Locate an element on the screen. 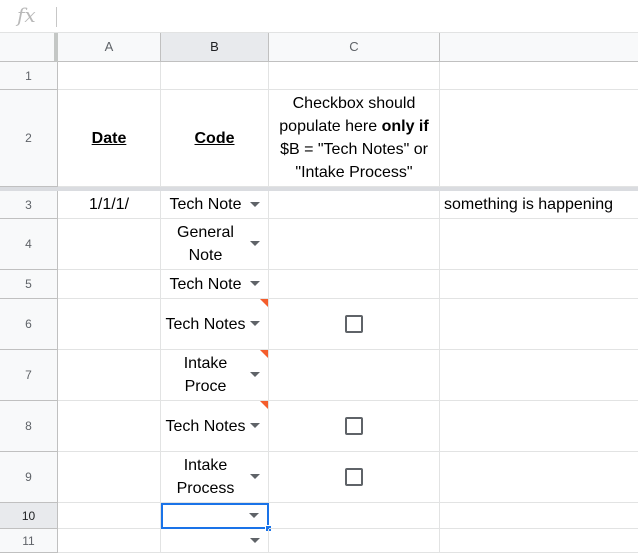 Image resolution: width=638 pixels, height=553 pixels. column-header-c: C is located at coordinates (354, 47).